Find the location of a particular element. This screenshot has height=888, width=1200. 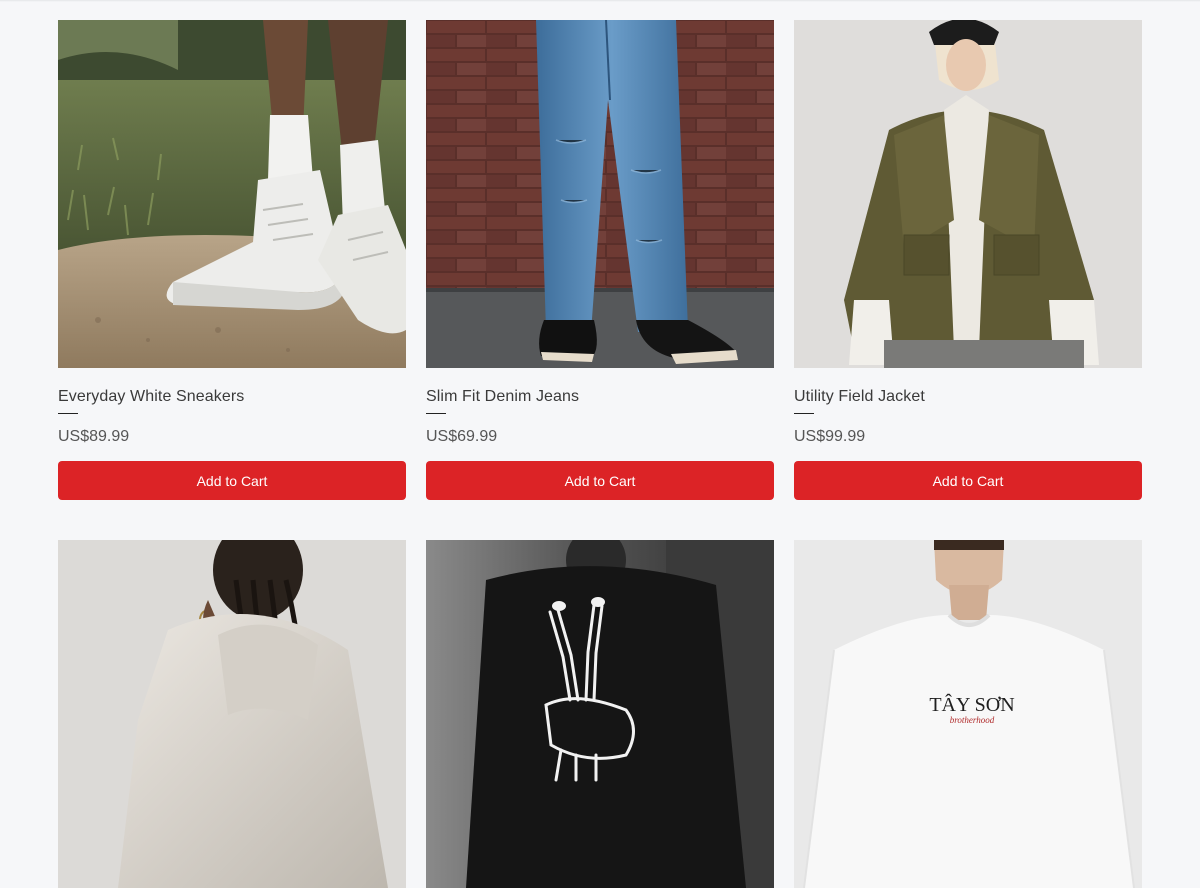

header-shadow is located at coordinates (600, 1).